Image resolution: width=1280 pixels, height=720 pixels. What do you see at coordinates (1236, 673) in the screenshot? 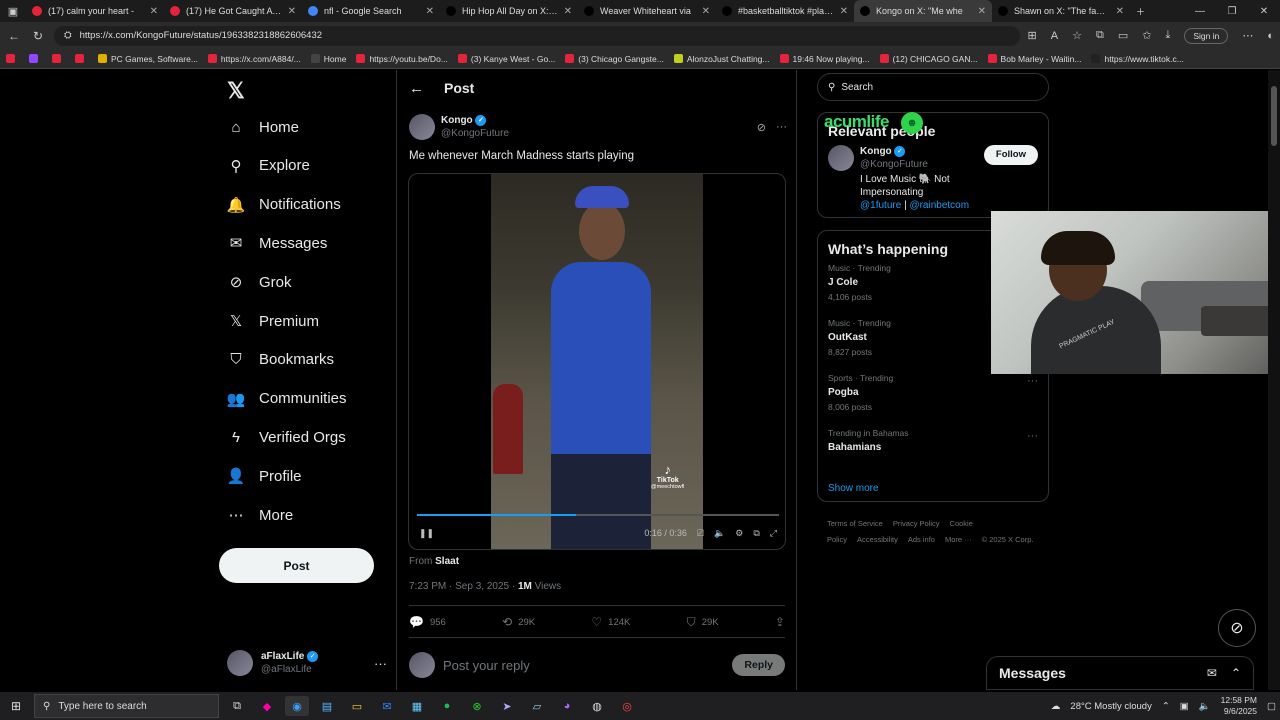
I see `expand-icon: ⌃` at bounding box center [1236, 673].